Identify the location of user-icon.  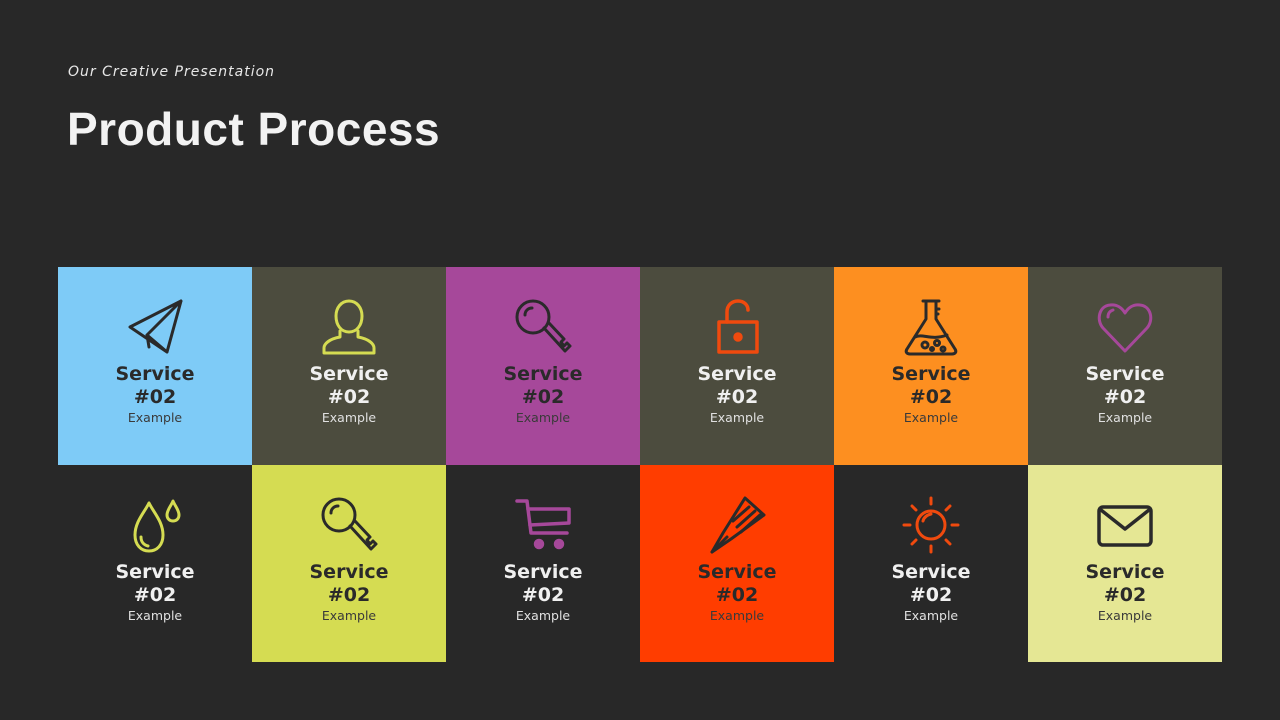
(349, 327).